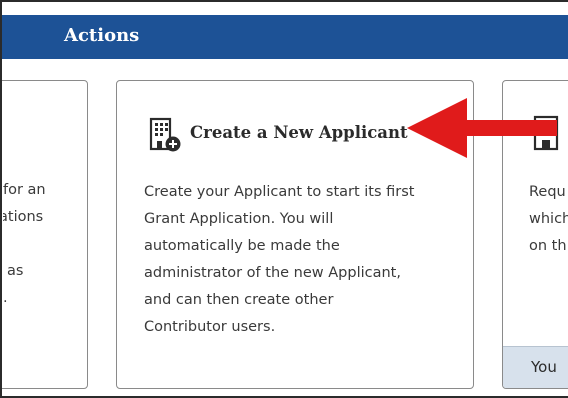 This screenshot has height=398, width=568. What do you see at coordinates (239, 300) in the screenshot?
I see `description-line: and can then create other` at bounding box center [239, 300].